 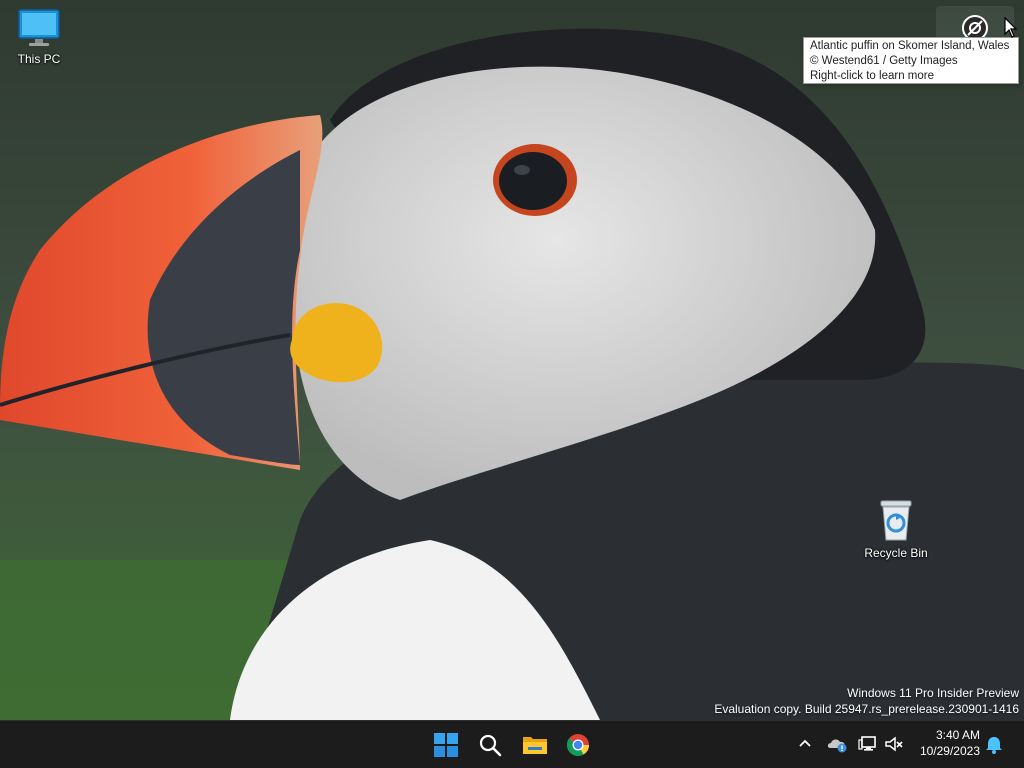 I want to click on taskbar-clock: 3:40 AM 10/29/2023, so click(x=947, y=743).